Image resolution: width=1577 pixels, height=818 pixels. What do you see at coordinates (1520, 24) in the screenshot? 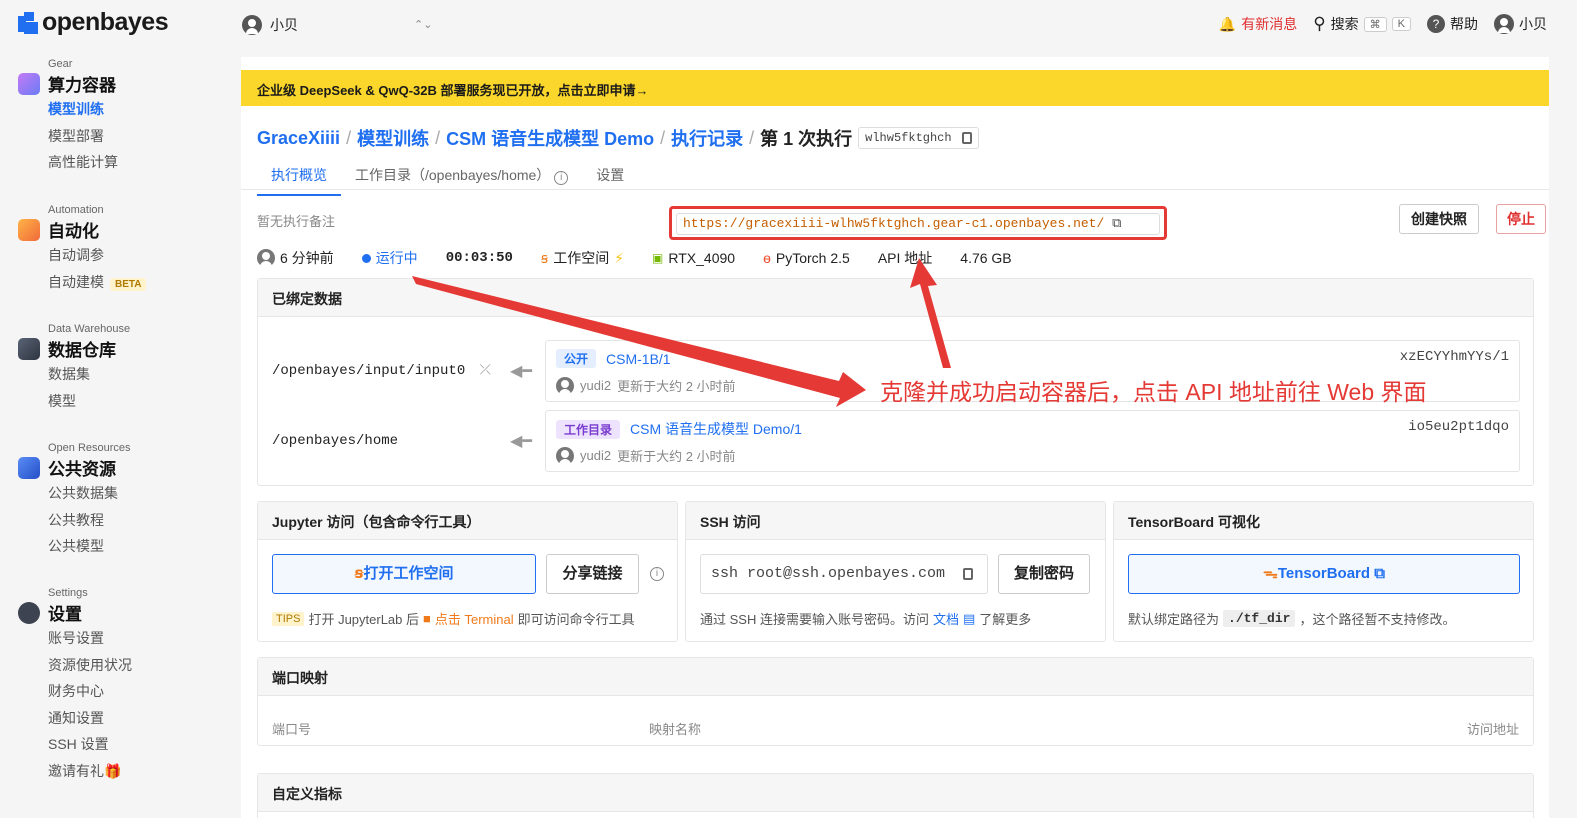
I see `user-menu: 小贝` at bounding box center [1520, 24].